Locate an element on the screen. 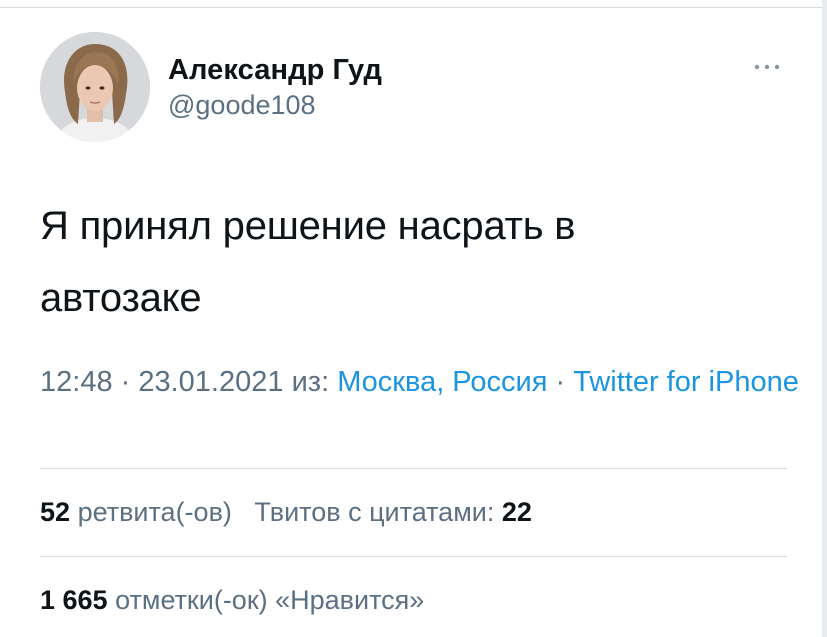  top-divider is located at coordinates (413, 7).